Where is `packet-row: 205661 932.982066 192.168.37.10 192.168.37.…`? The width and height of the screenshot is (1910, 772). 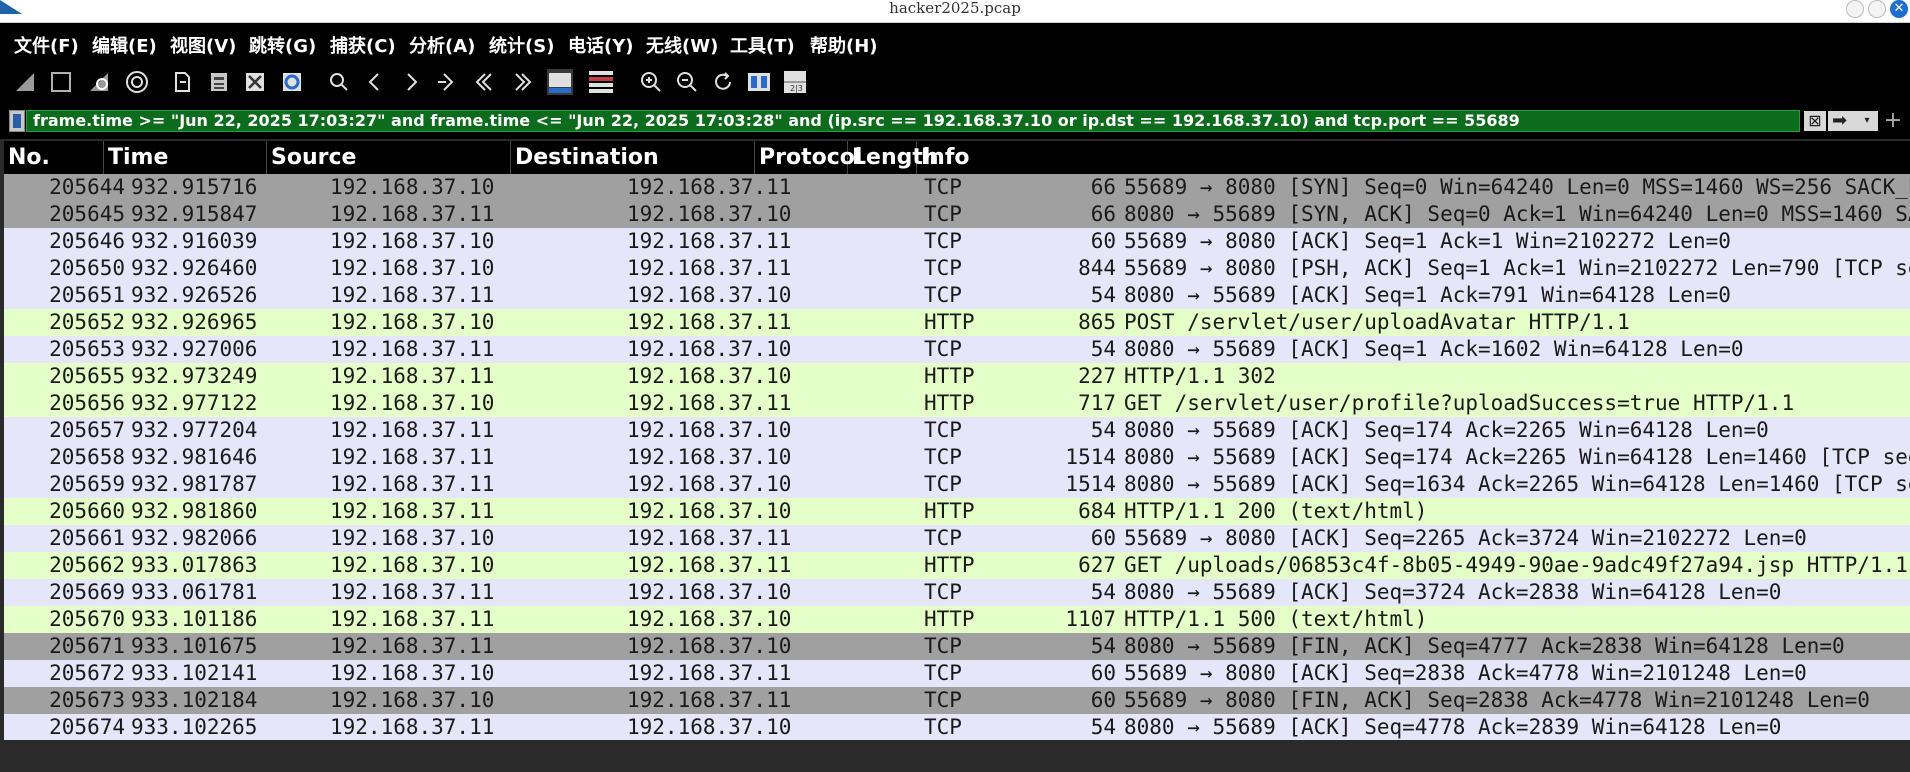
packet-row: 205661 932.982066 192.168.37.10 192.168.37.… is located at coordinates (957, 538).